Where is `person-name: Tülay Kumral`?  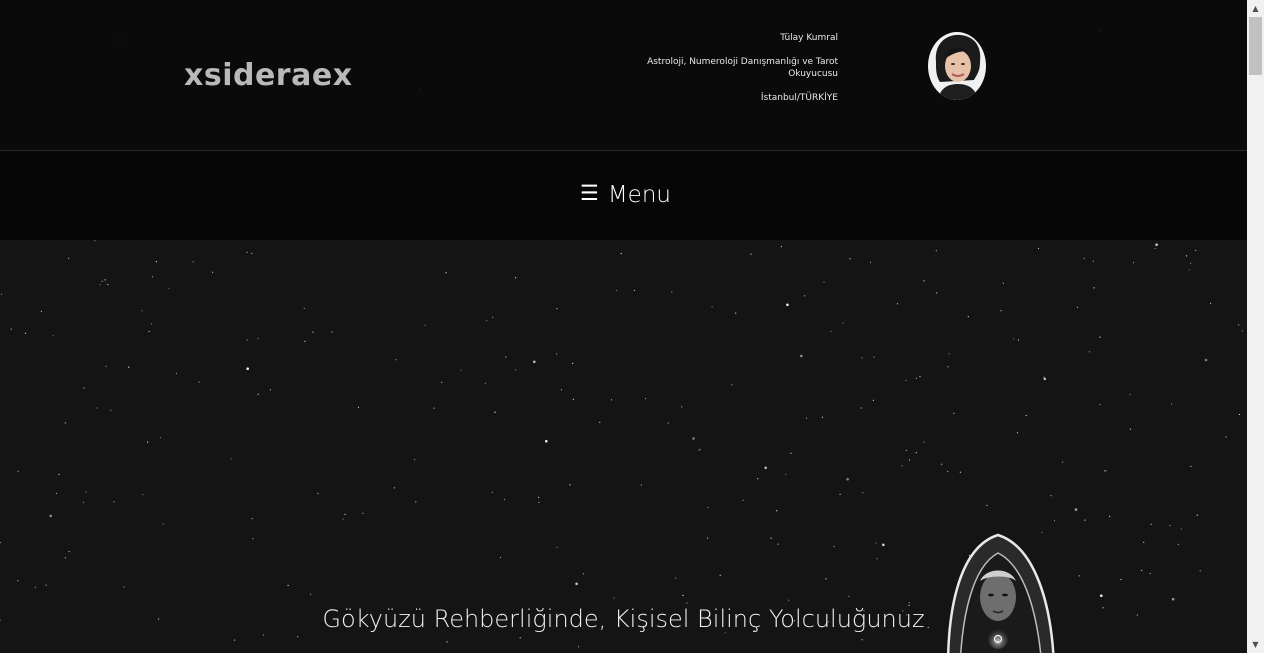 person-name: Tülay Kumral is located at coordinates (809, 38).